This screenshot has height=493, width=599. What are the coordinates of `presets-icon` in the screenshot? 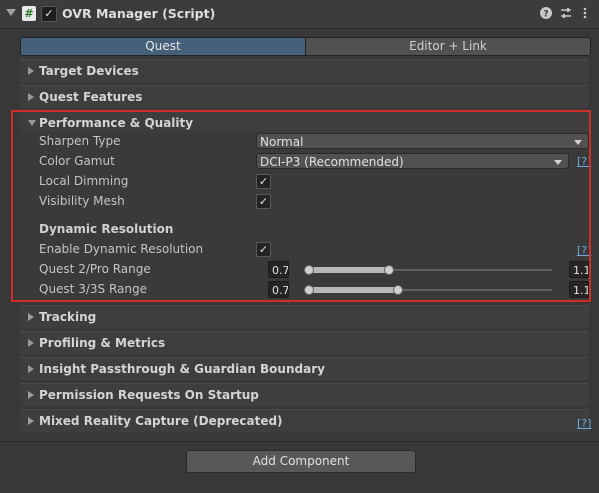 It's located at (566, 13).